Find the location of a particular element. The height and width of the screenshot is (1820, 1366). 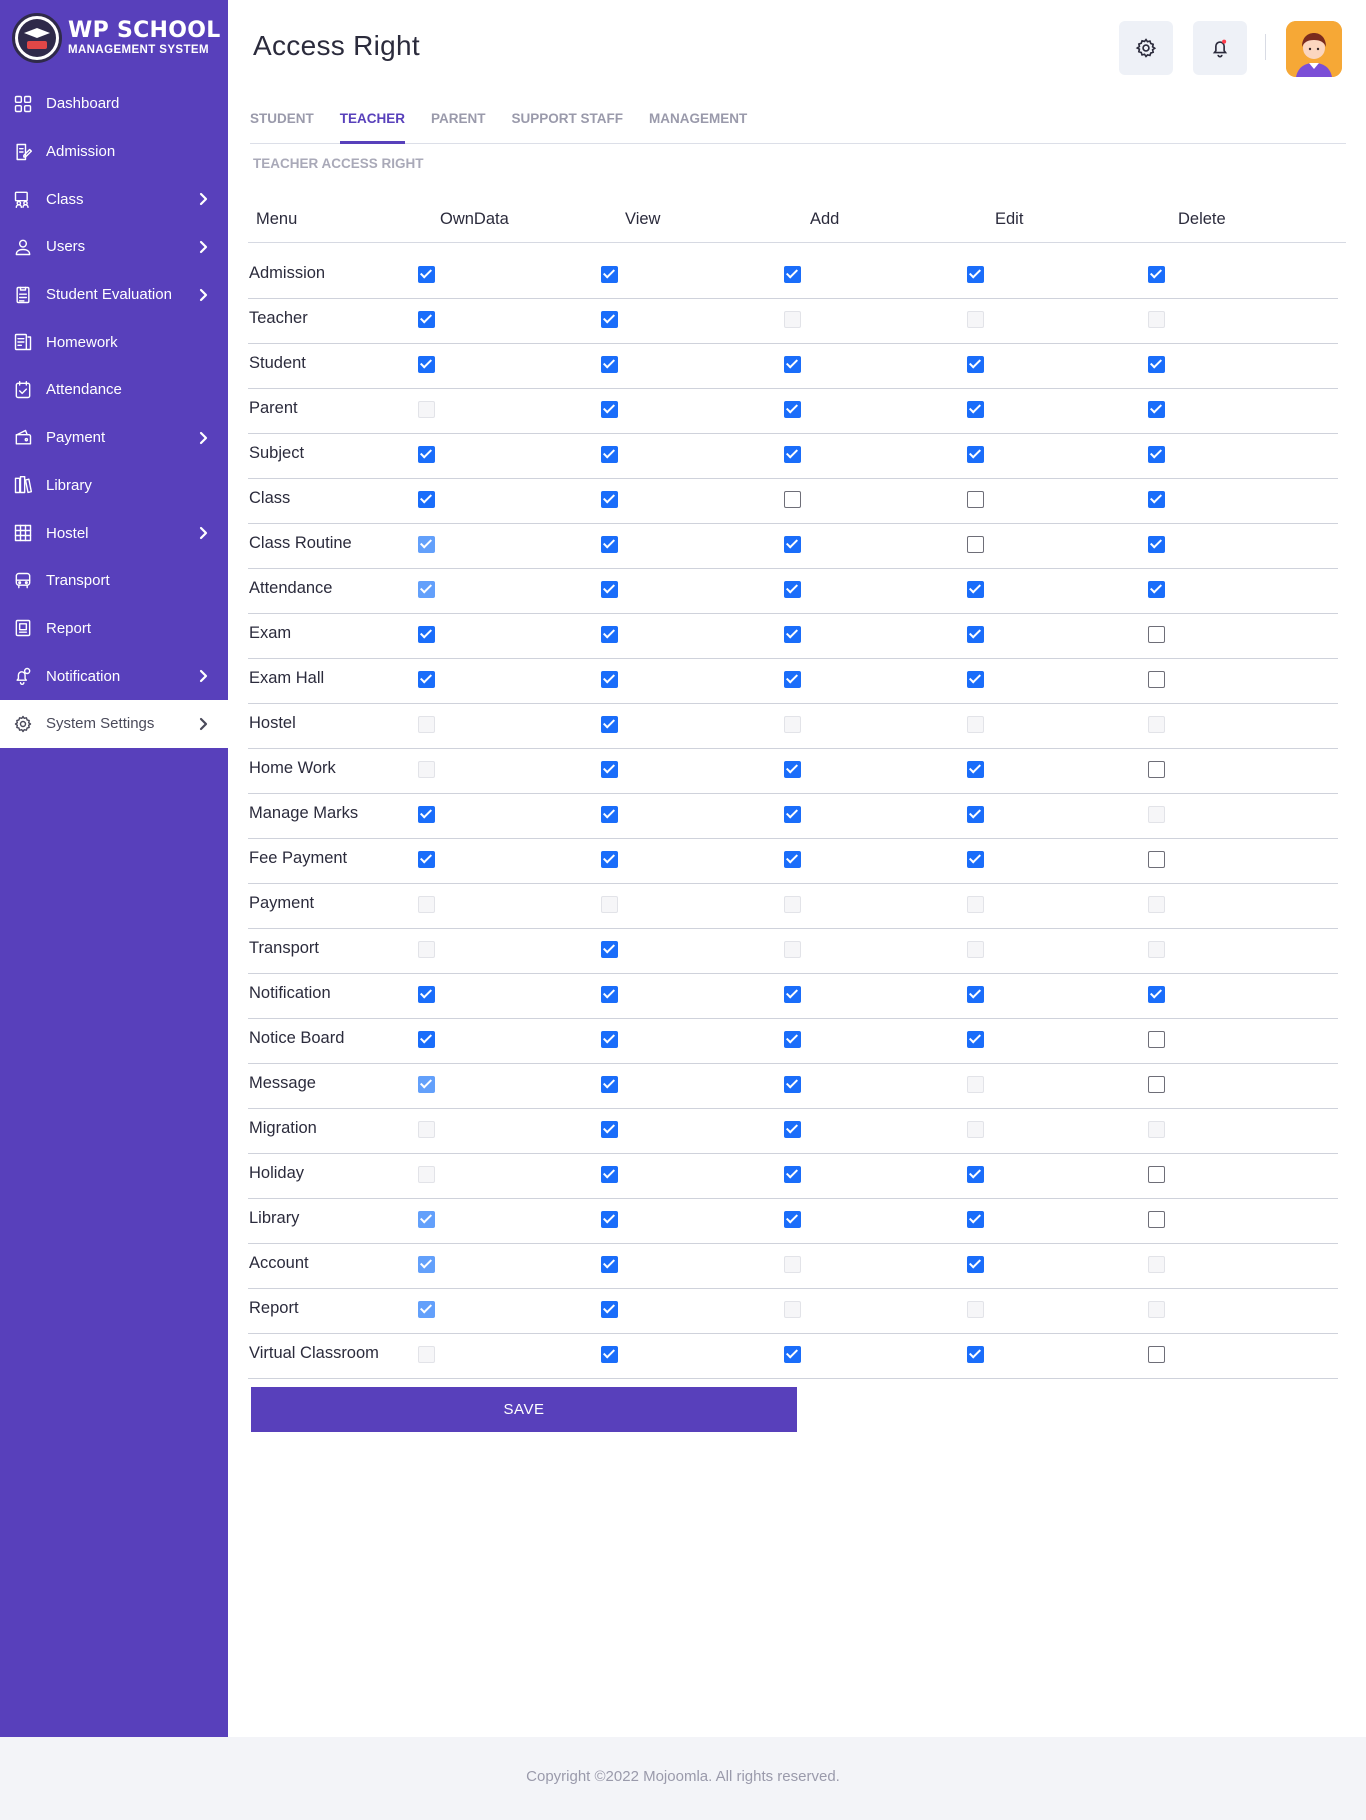

sidebar-item-class: Class is located at coordinates (114, 199).